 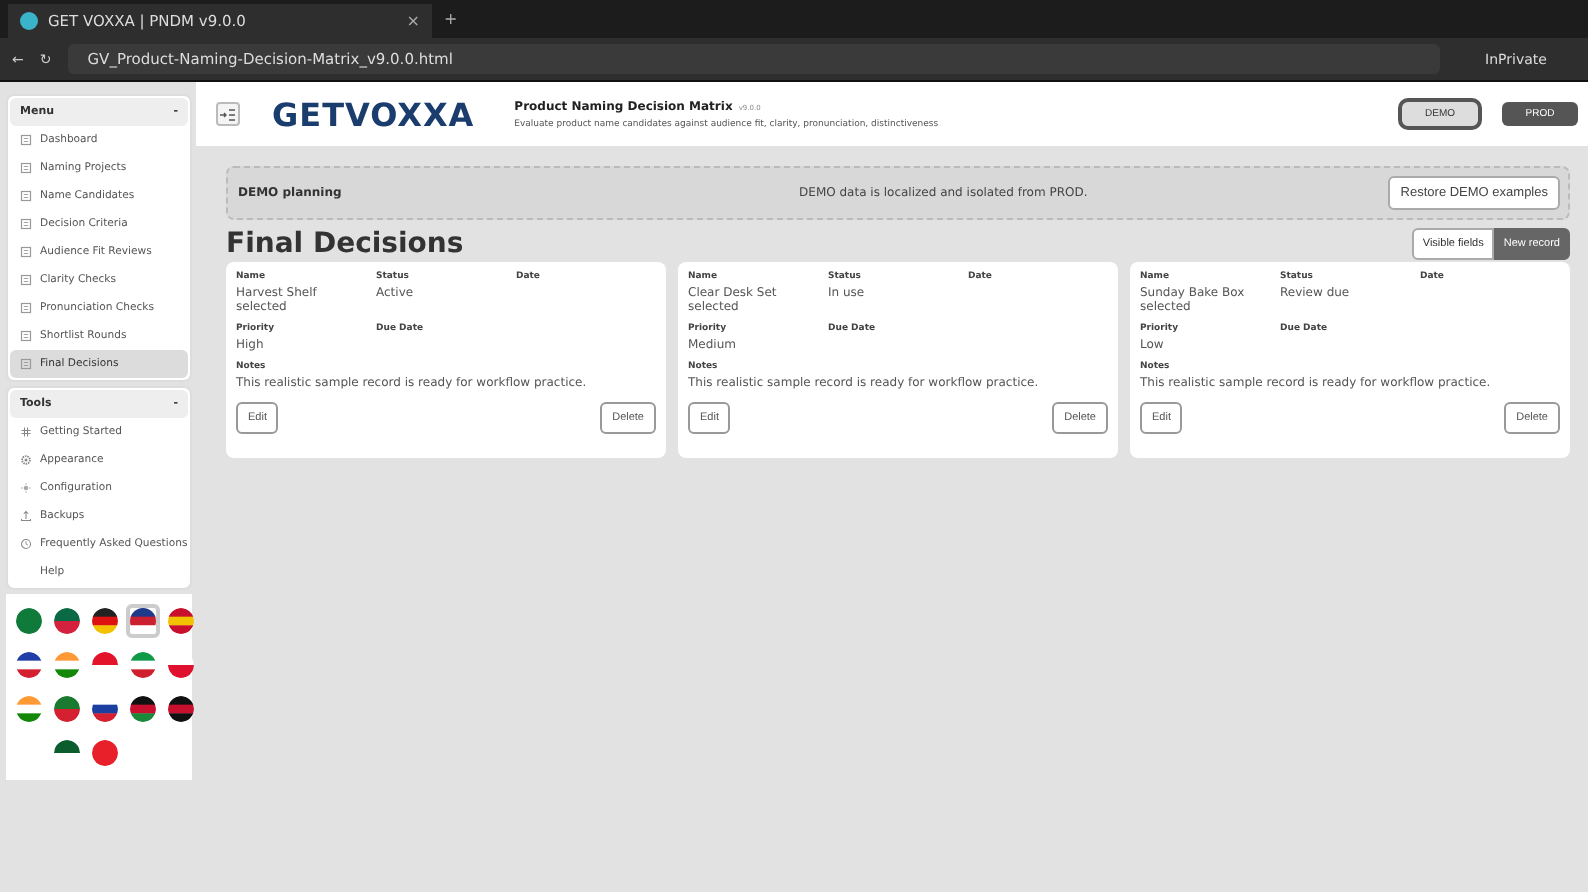 What do you see at coordinates (373, 114) in the screenshot?
I see `logo: GETVOXXA` at bounding box center [373, 114].